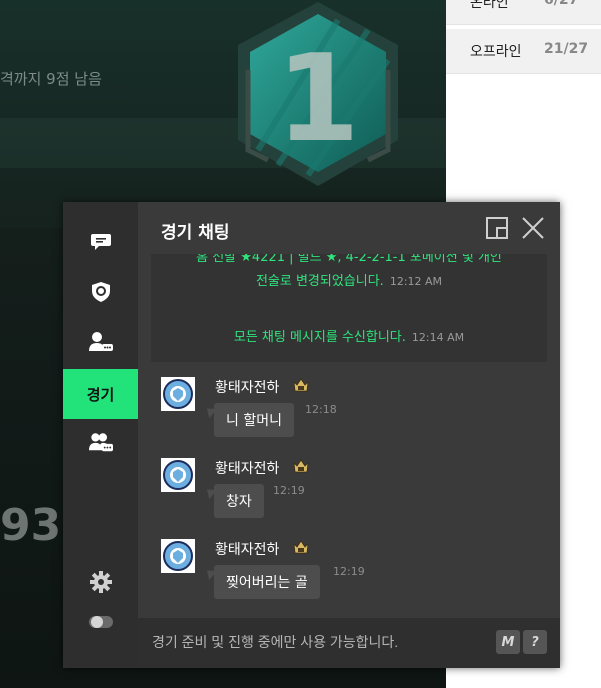  What do you see at coordinates (101, 342) in the screenshot?
I see `user-chat-icon` at bounding box center [101, 342].